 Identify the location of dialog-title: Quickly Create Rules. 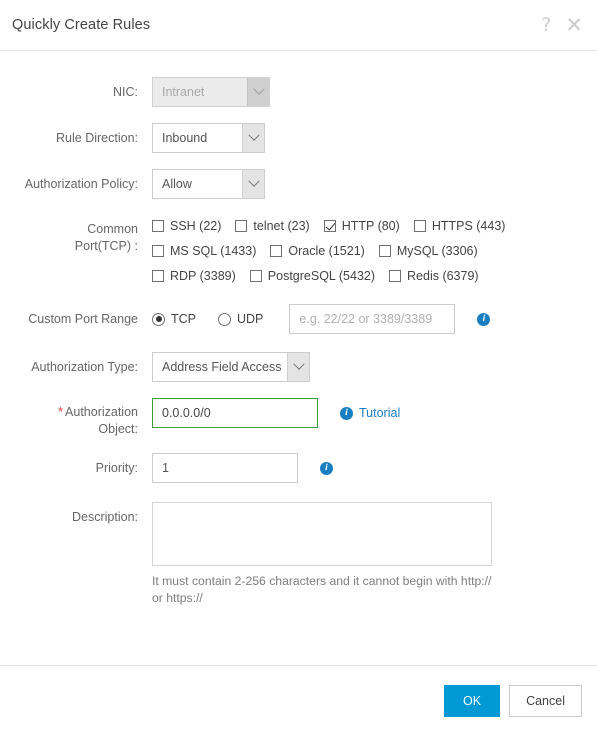
(81, 25).